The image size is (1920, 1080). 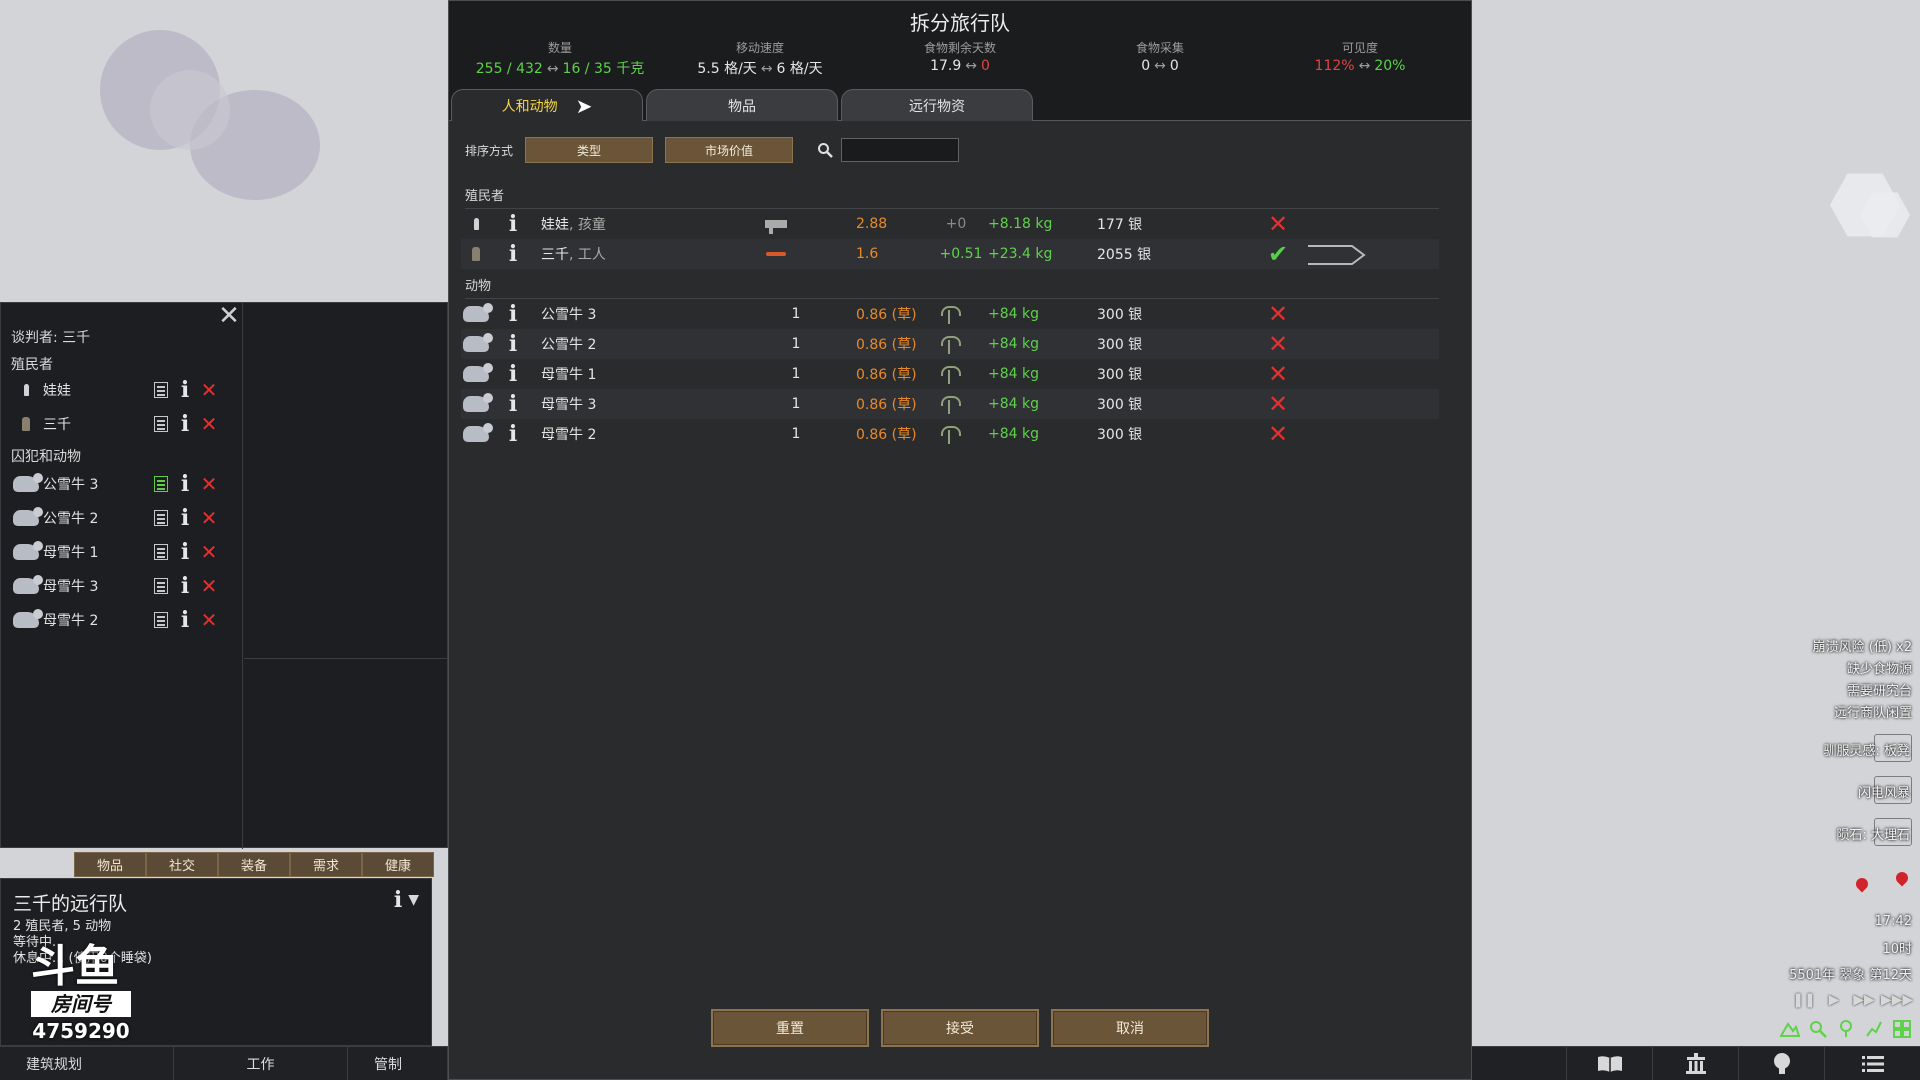 I want to click on menu-list-icon, so click(x=1872, y=1063).